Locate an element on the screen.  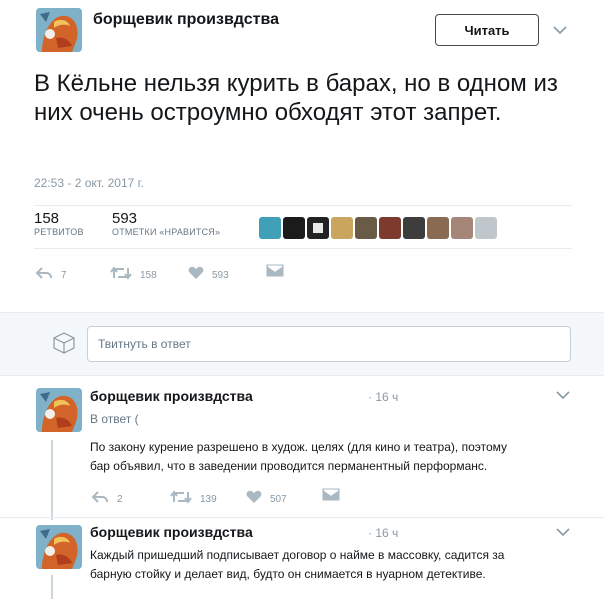
retweets-stat: 158 РЕТВИТОВ is located at coordinates (59, 223).